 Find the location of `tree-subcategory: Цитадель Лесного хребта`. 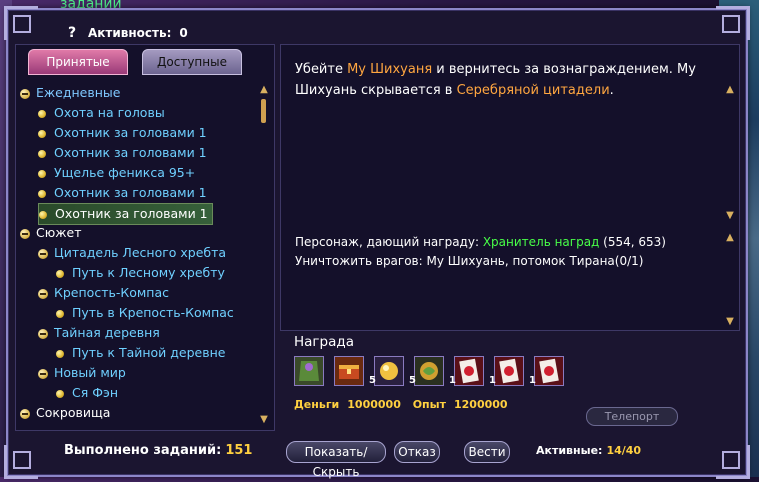

tree-subcategory: Цитадель Лесного хребта is located at coordinates (132, 253).